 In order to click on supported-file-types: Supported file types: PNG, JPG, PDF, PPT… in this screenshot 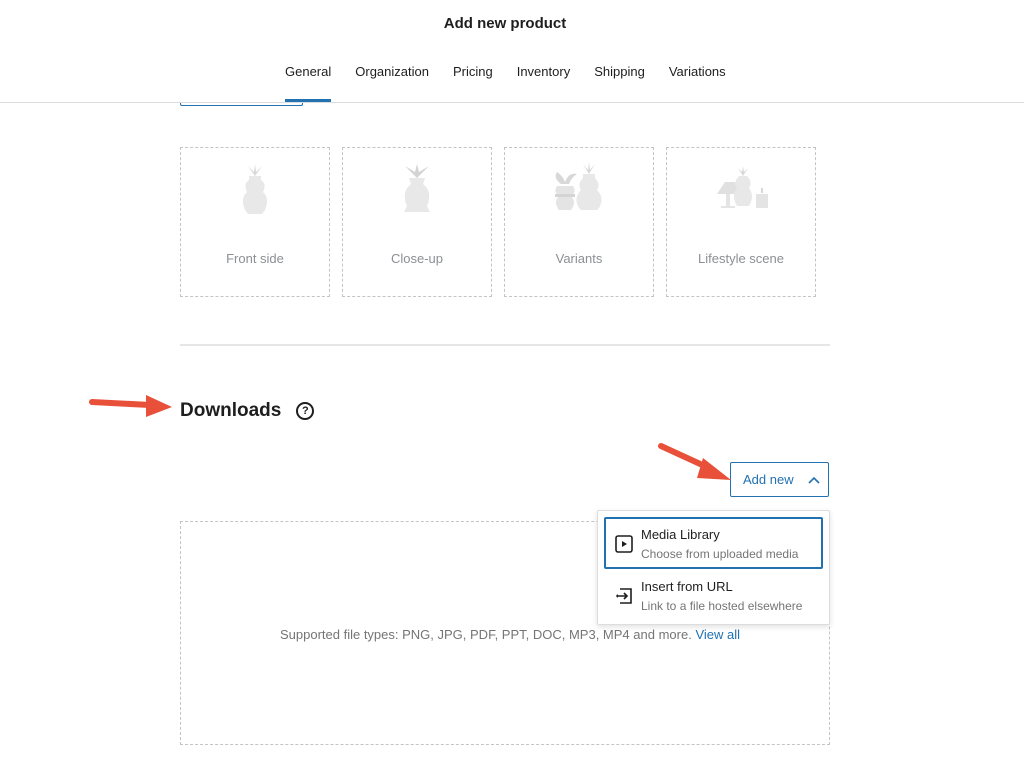, I will do `click(485, 634)`.